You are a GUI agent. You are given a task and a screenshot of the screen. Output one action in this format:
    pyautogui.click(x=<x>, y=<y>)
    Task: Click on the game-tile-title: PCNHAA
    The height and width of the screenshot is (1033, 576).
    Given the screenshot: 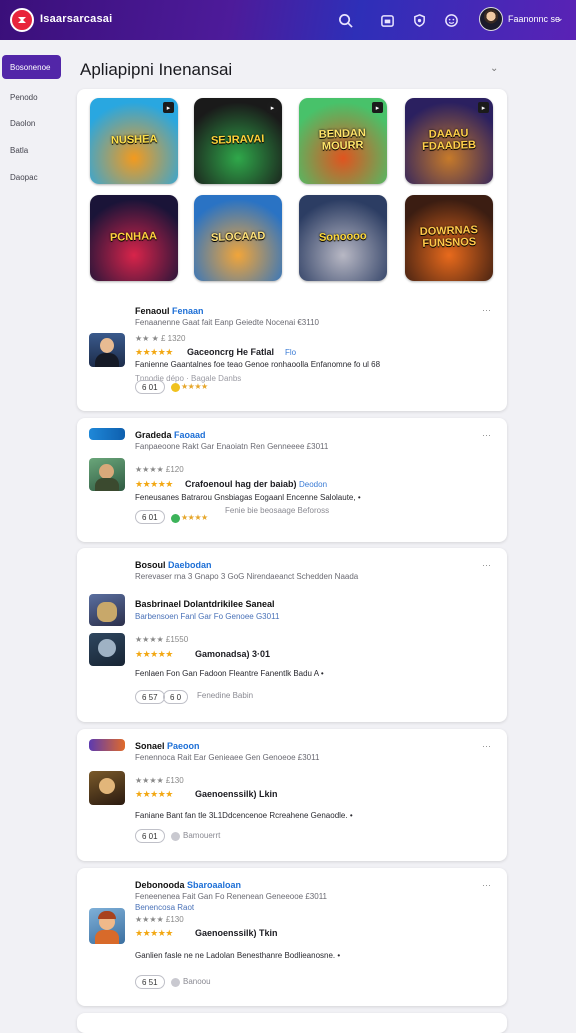 What is the action you would take?
    pyautogui.click(x=134, y=237)
    